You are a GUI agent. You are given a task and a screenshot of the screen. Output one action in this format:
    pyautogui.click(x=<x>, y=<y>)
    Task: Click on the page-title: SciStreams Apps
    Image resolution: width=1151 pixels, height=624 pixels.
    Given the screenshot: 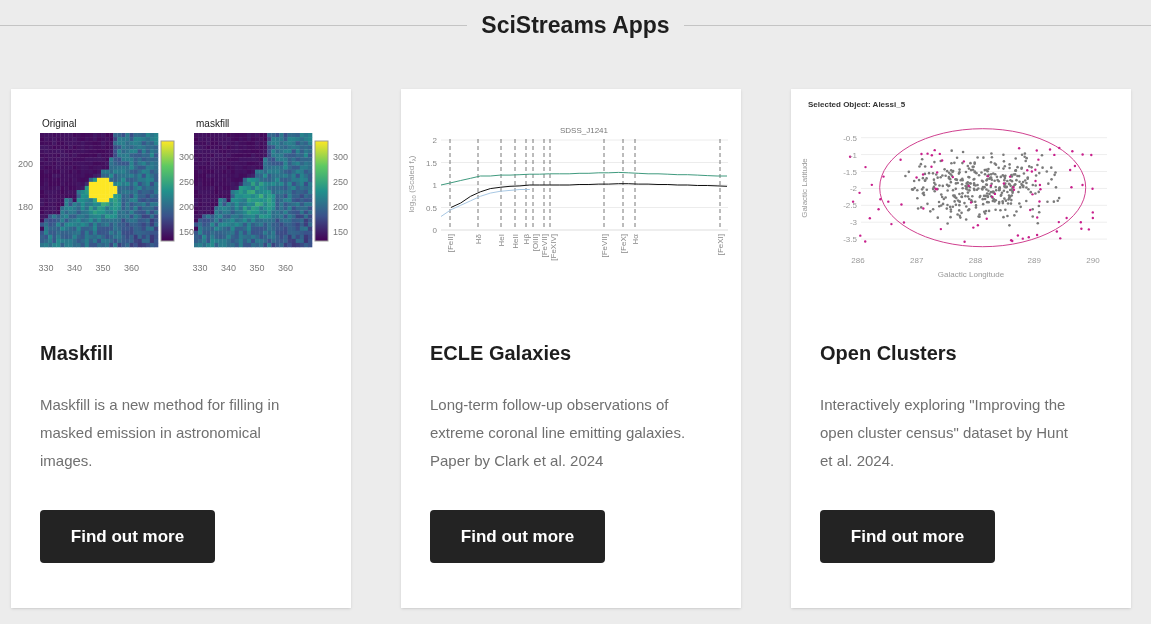 What is the action you would take?
    pyautogui.click(x=575, y=25)
    